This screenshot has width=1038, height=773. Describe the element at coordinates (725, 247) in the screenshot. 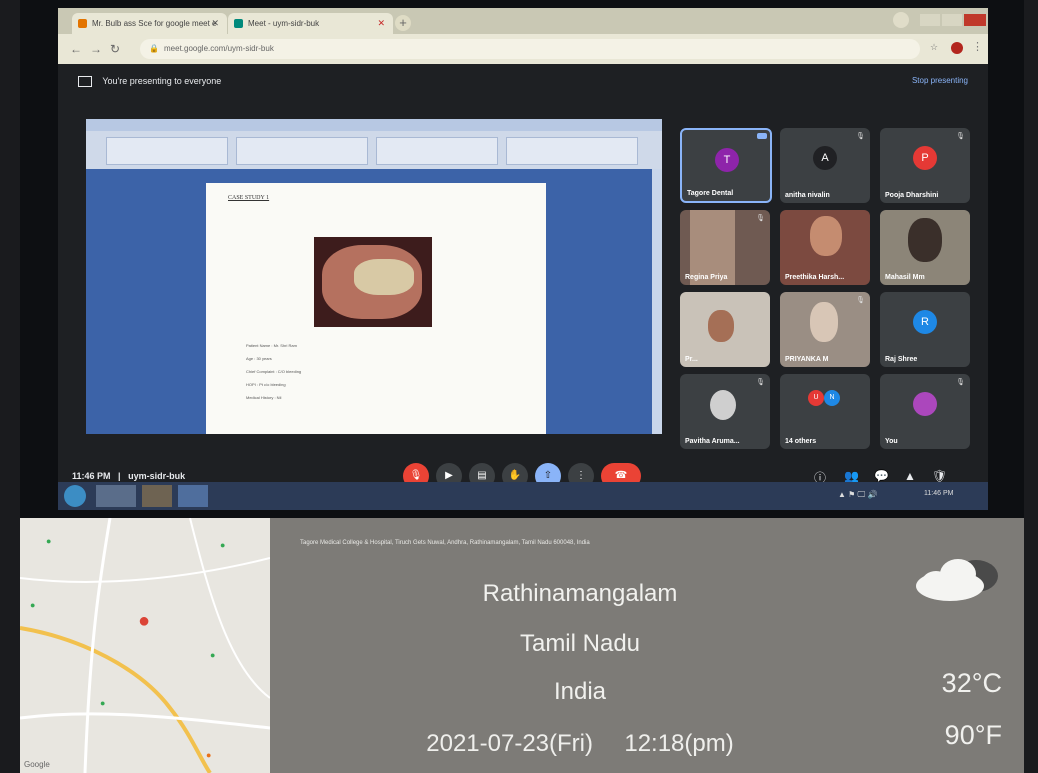

I see `participant-tile: Regina Priya 🎙` at that location.